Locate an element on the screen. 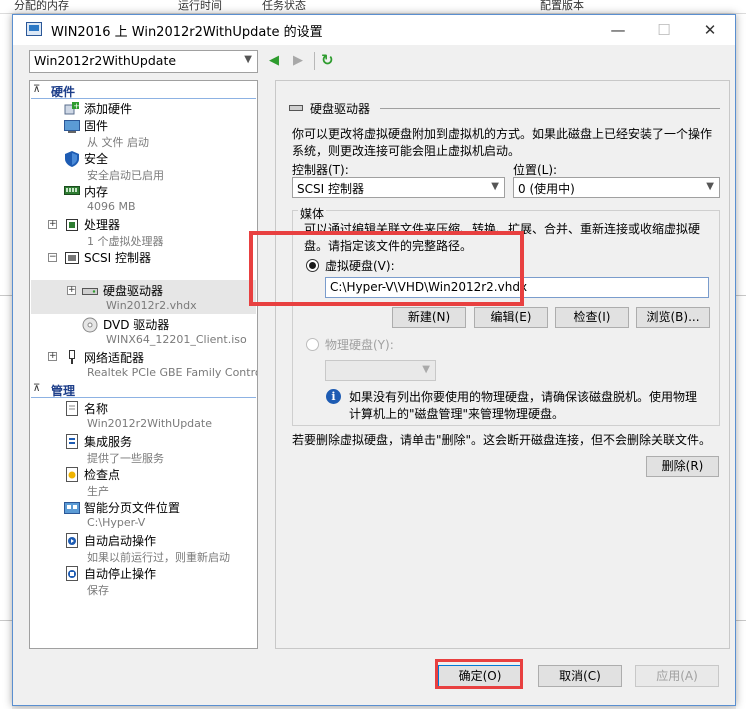 This screenshot has height=709, width=746. tree-item-processor: 处理器 is located at coordinates (102, 224).